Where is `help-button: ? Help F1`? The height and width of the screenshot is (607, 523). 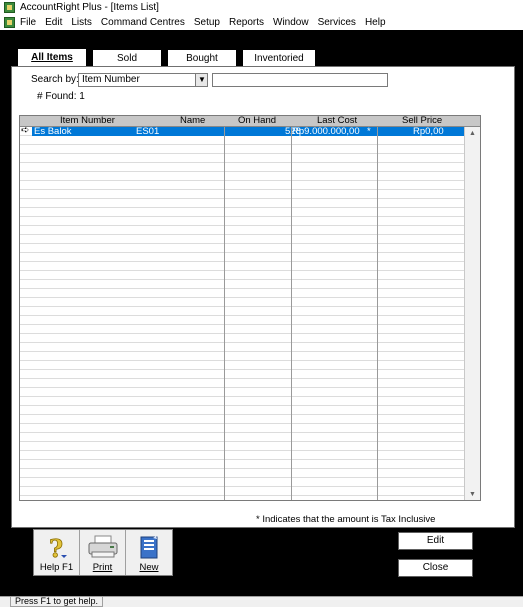
help-button: ? Help F1 is located at coordinates (57, 552).